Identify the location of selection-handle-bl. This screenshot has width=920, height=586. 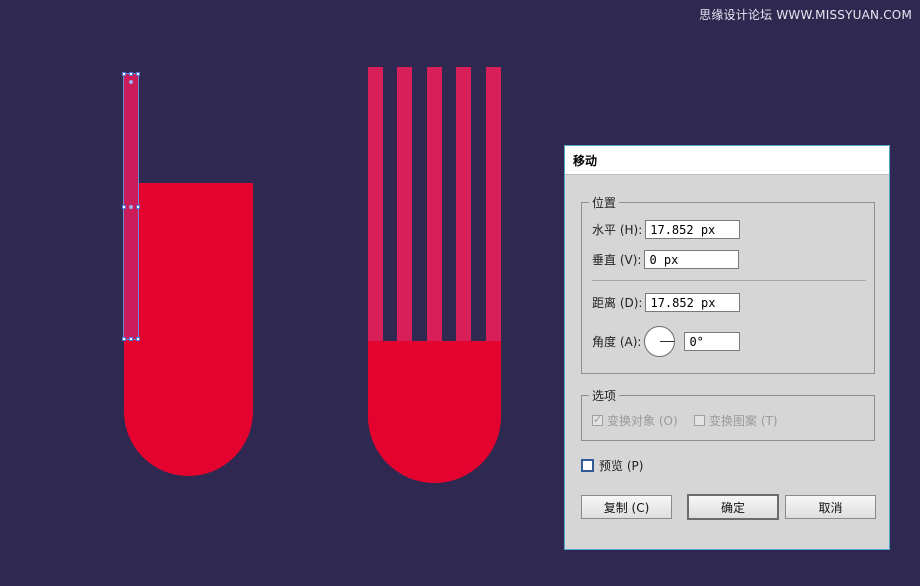
(124, 339).